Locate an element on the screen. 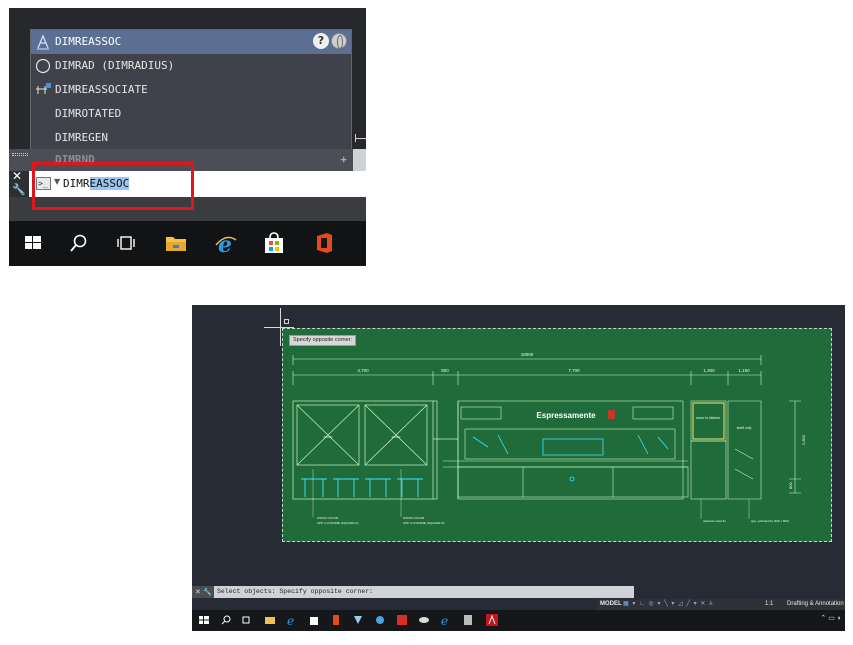 The image size is (853, 645). close-icon: ✕ is located at coordinates (17, 176).